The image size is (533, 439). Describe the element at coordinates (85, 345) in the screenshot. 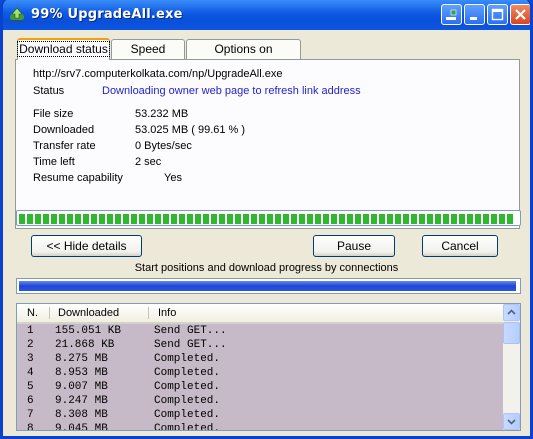

I see `row-downloaded: 21.868 KB` at that location.